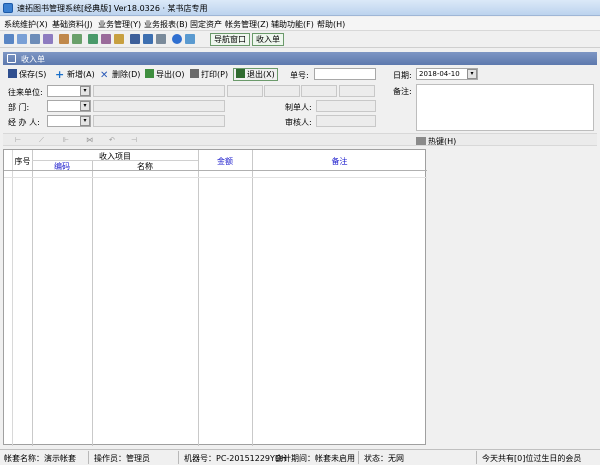  I want to click on export-label: 导出(O), so click(170, 74).